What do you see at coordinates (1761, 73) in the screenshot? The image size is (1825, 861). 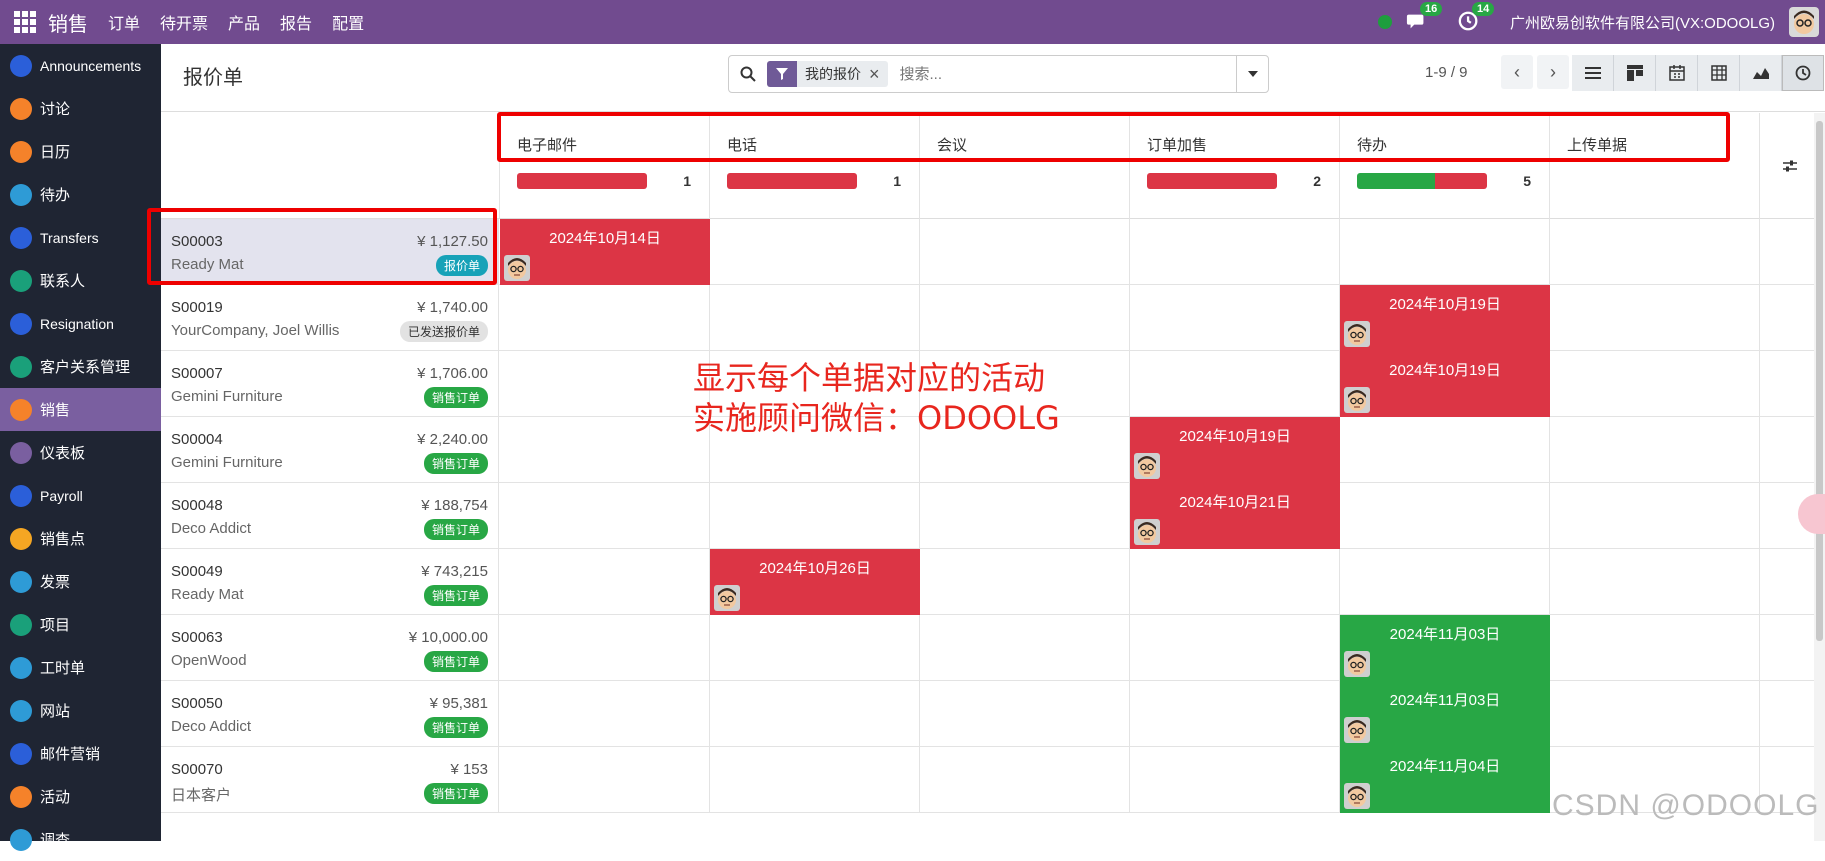 I see `graph-view-button` at bounding box center [1761, 73].